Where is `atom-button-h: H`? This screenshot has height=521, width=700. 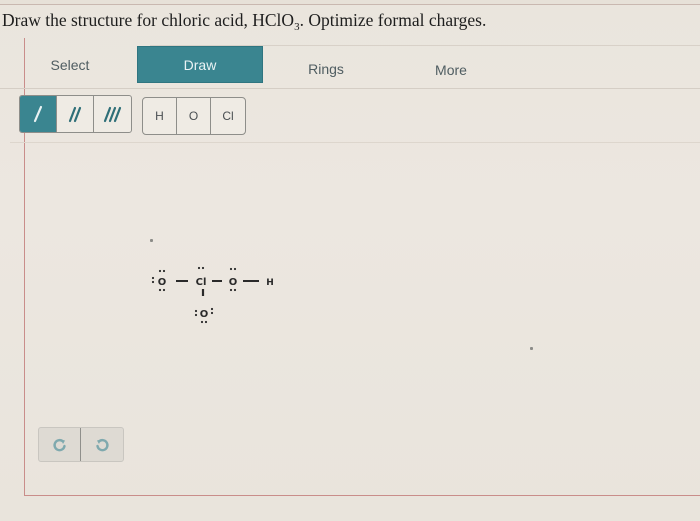 atom-button-h: H is located at coordinates (160, 116).